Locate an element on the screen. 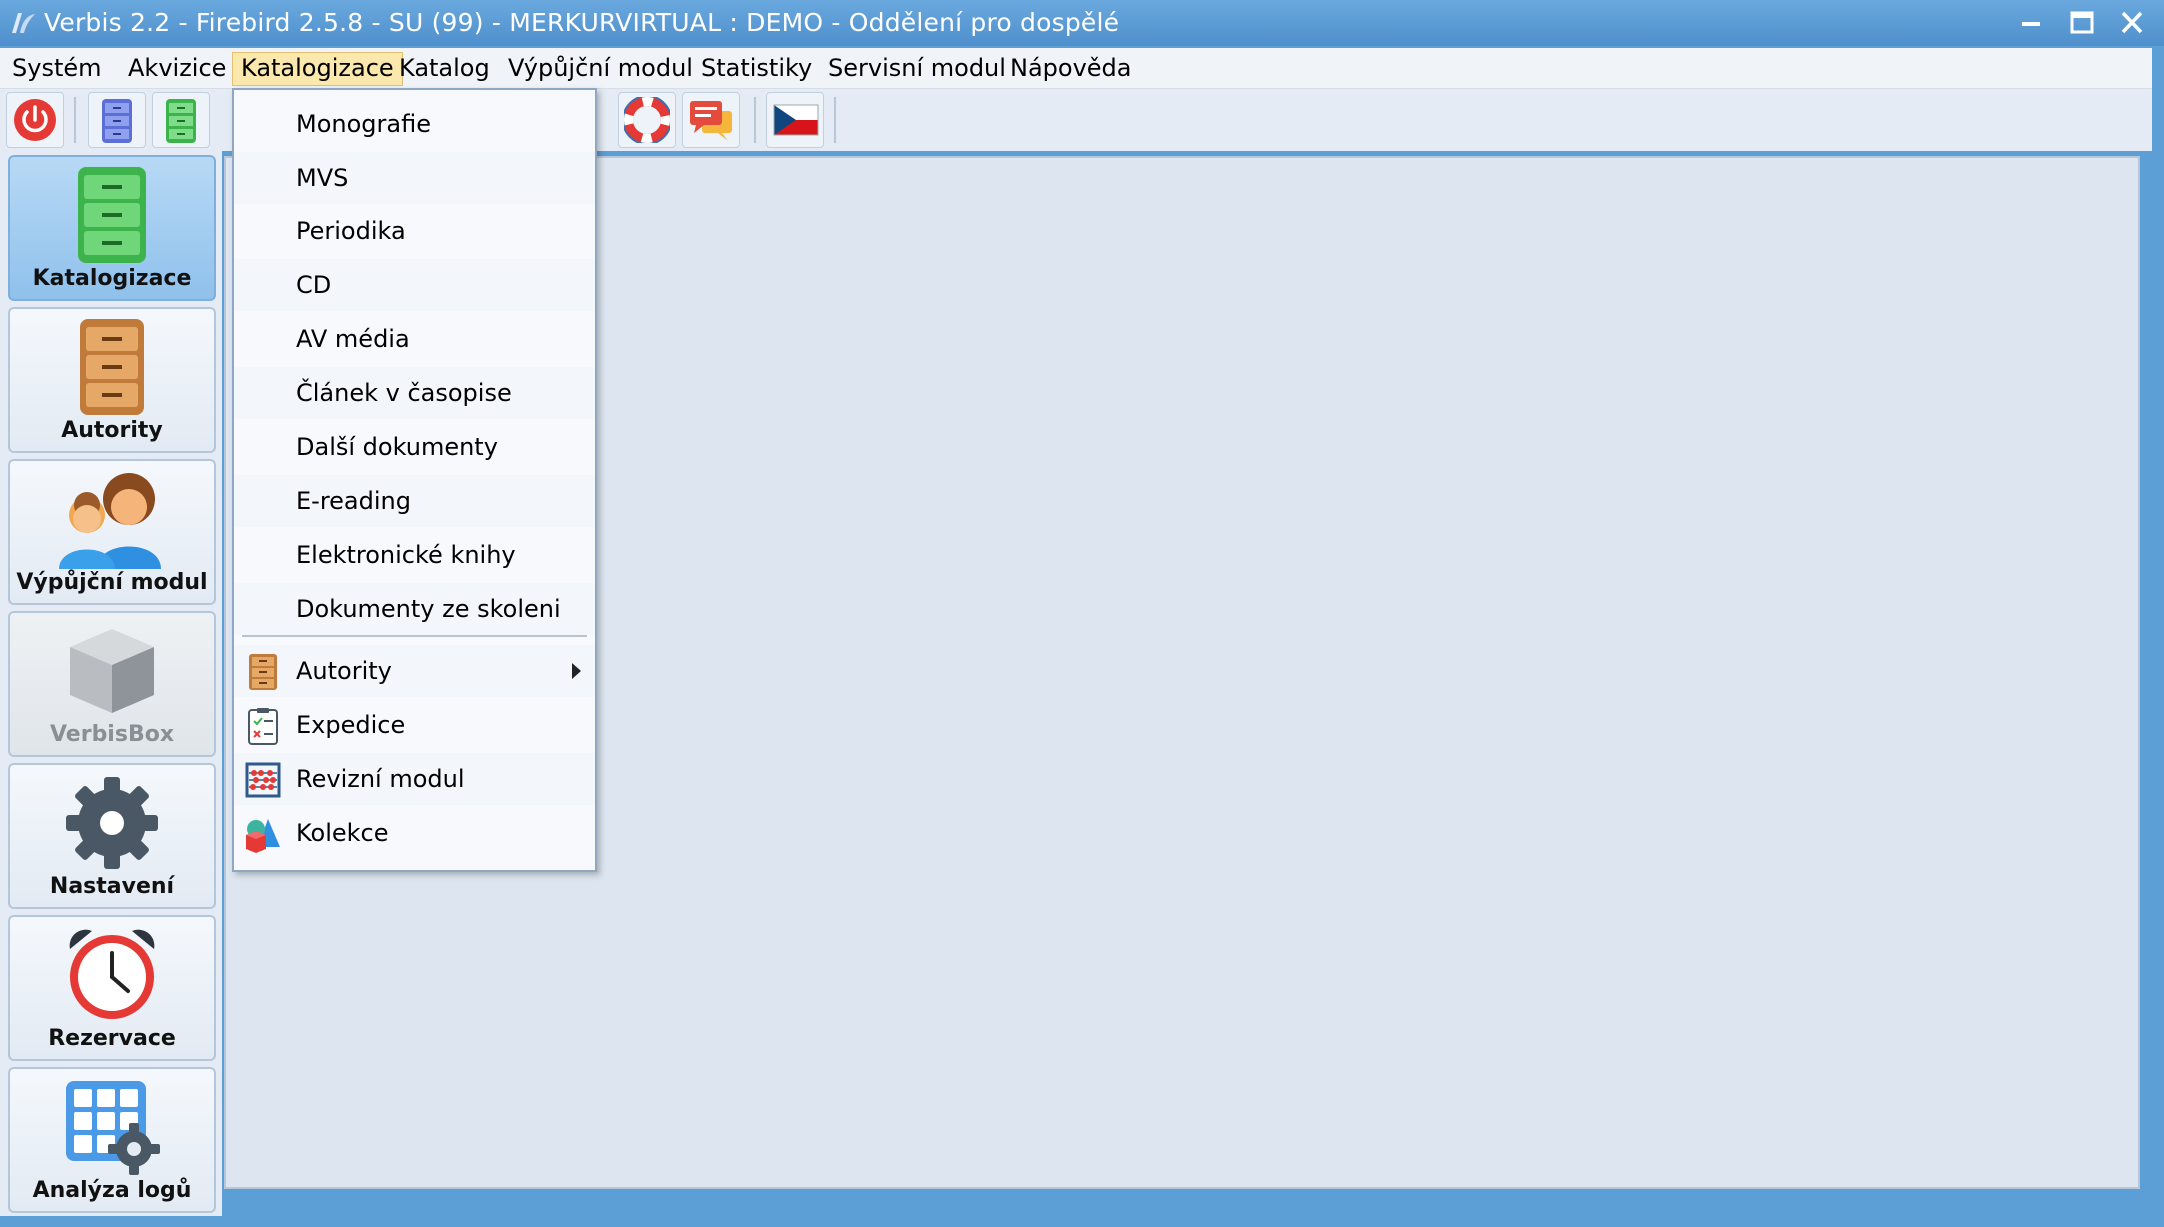 This screenshot has height=1227, width=2164. checklist-icon is located at coordinates (263, 726).